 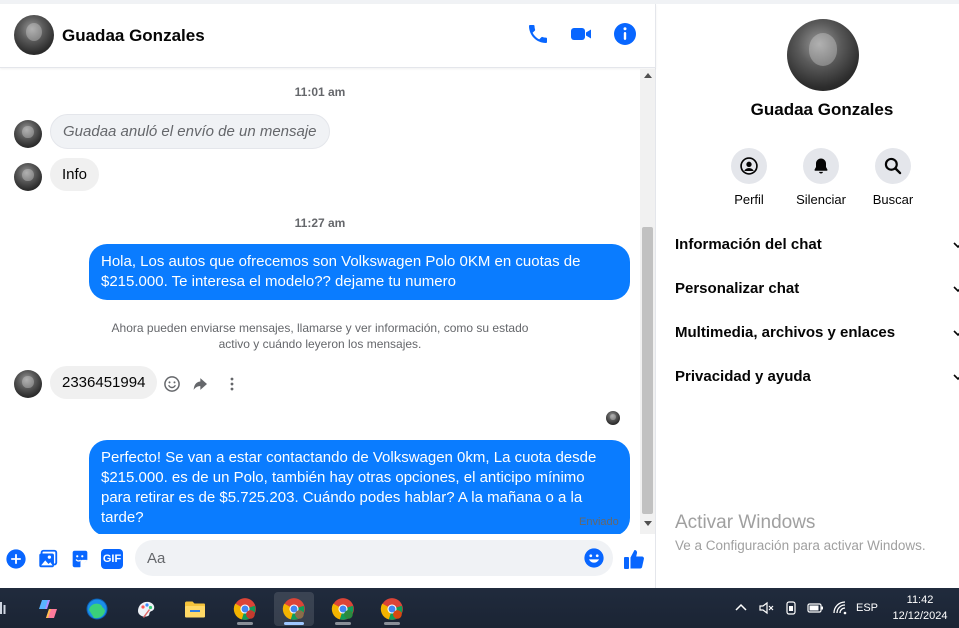 What do you see at coordinates (817, 244) in the screenshot?
I see `section-chat-info: Información del chat` at bounding box center [817, 244].